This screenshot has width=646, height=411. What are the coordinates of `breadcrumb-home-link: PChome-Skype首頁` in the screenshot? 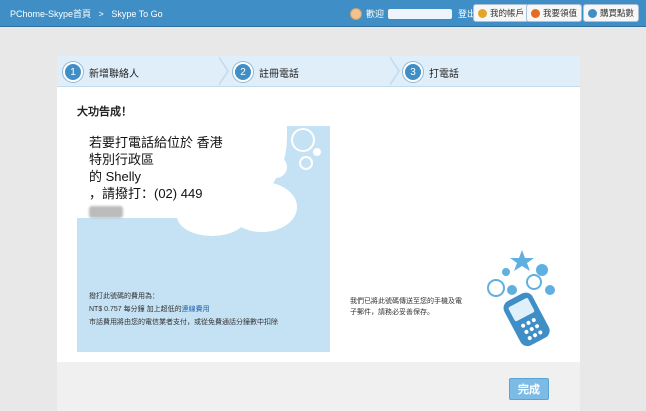 It's located at (50, 14).